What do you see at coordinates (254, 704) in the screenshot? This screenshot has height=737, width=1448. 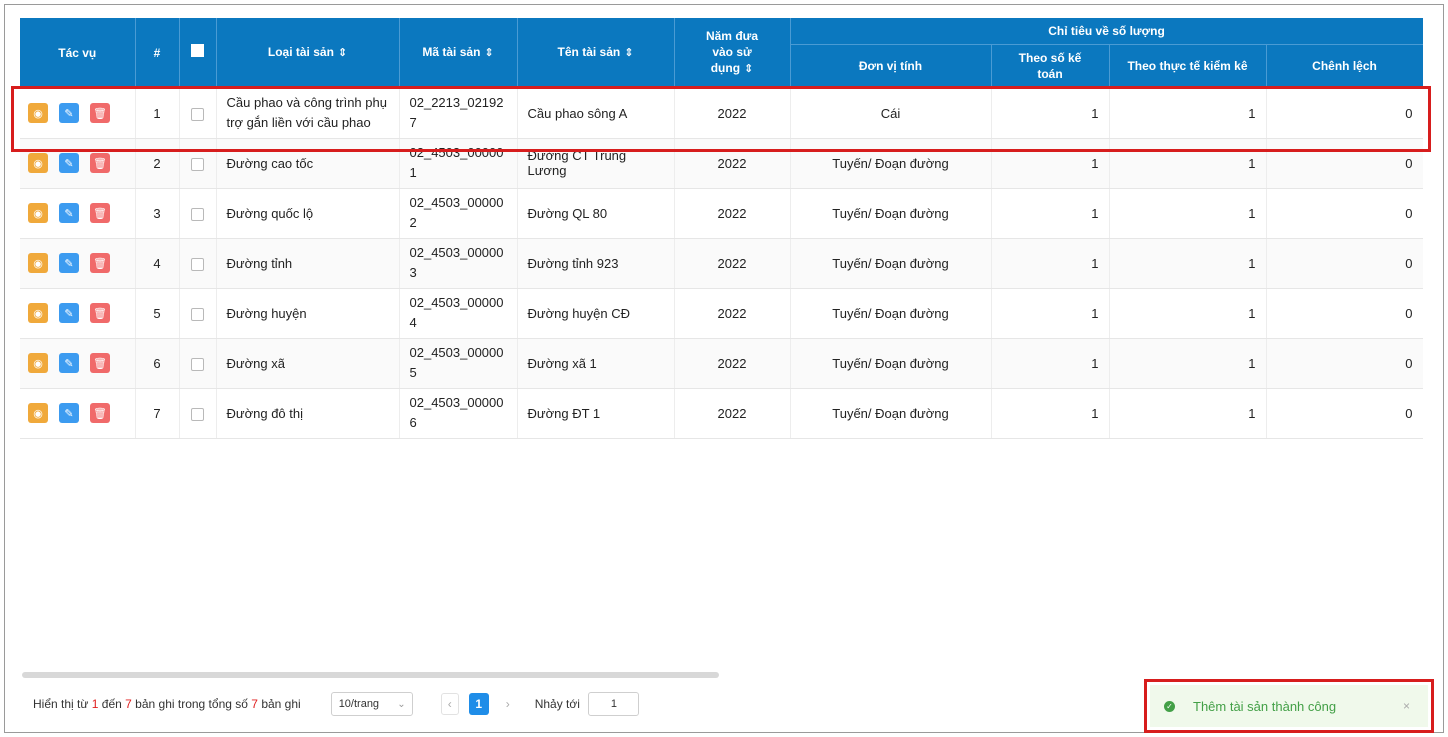 I see `summary-total: 7` at bounding box center [254, 704].